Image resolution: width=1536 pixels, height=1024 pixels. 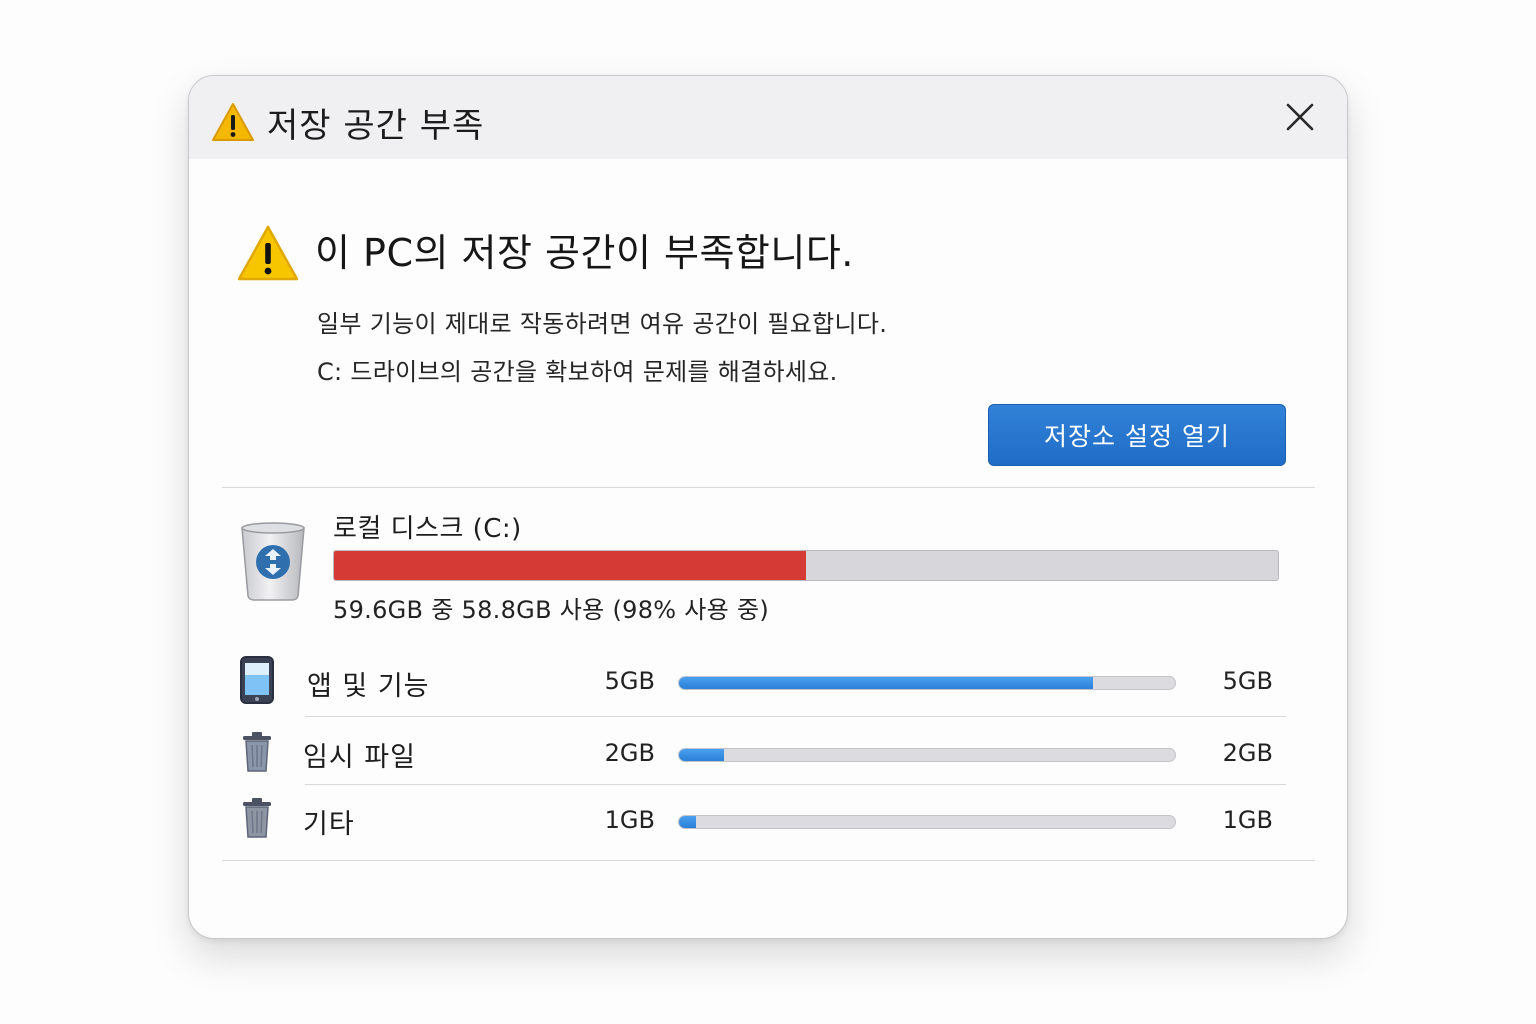 What do you see at coordinates (427, 529) in the screenshot?
I see `disk-name: 로컬 디스크 (C:)` at bounding box center [427, 529].